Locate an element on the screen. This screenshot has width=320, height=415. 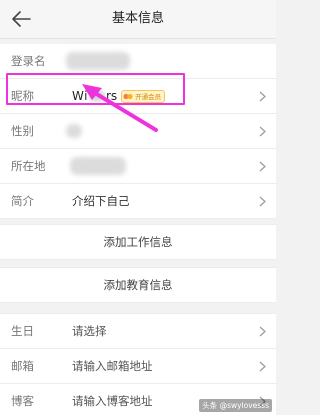
intro-label: 简介 is located at coordinates (22, 201).